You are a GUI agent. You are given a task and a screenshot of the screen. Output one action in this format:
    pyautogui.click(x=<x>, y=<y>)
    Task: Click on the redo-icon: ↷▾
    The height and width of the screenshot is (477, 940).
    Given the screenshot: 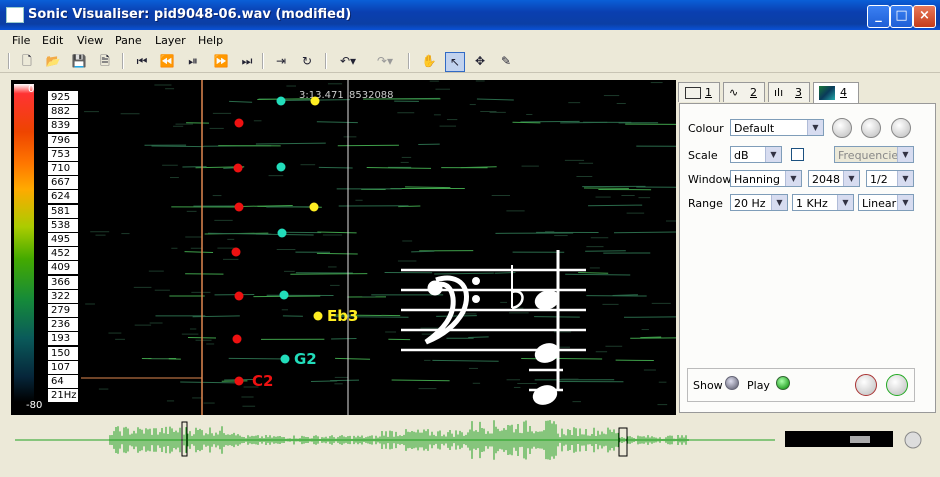 What is the action you would take?
    pyautogui.click(x=385, y=61)
    